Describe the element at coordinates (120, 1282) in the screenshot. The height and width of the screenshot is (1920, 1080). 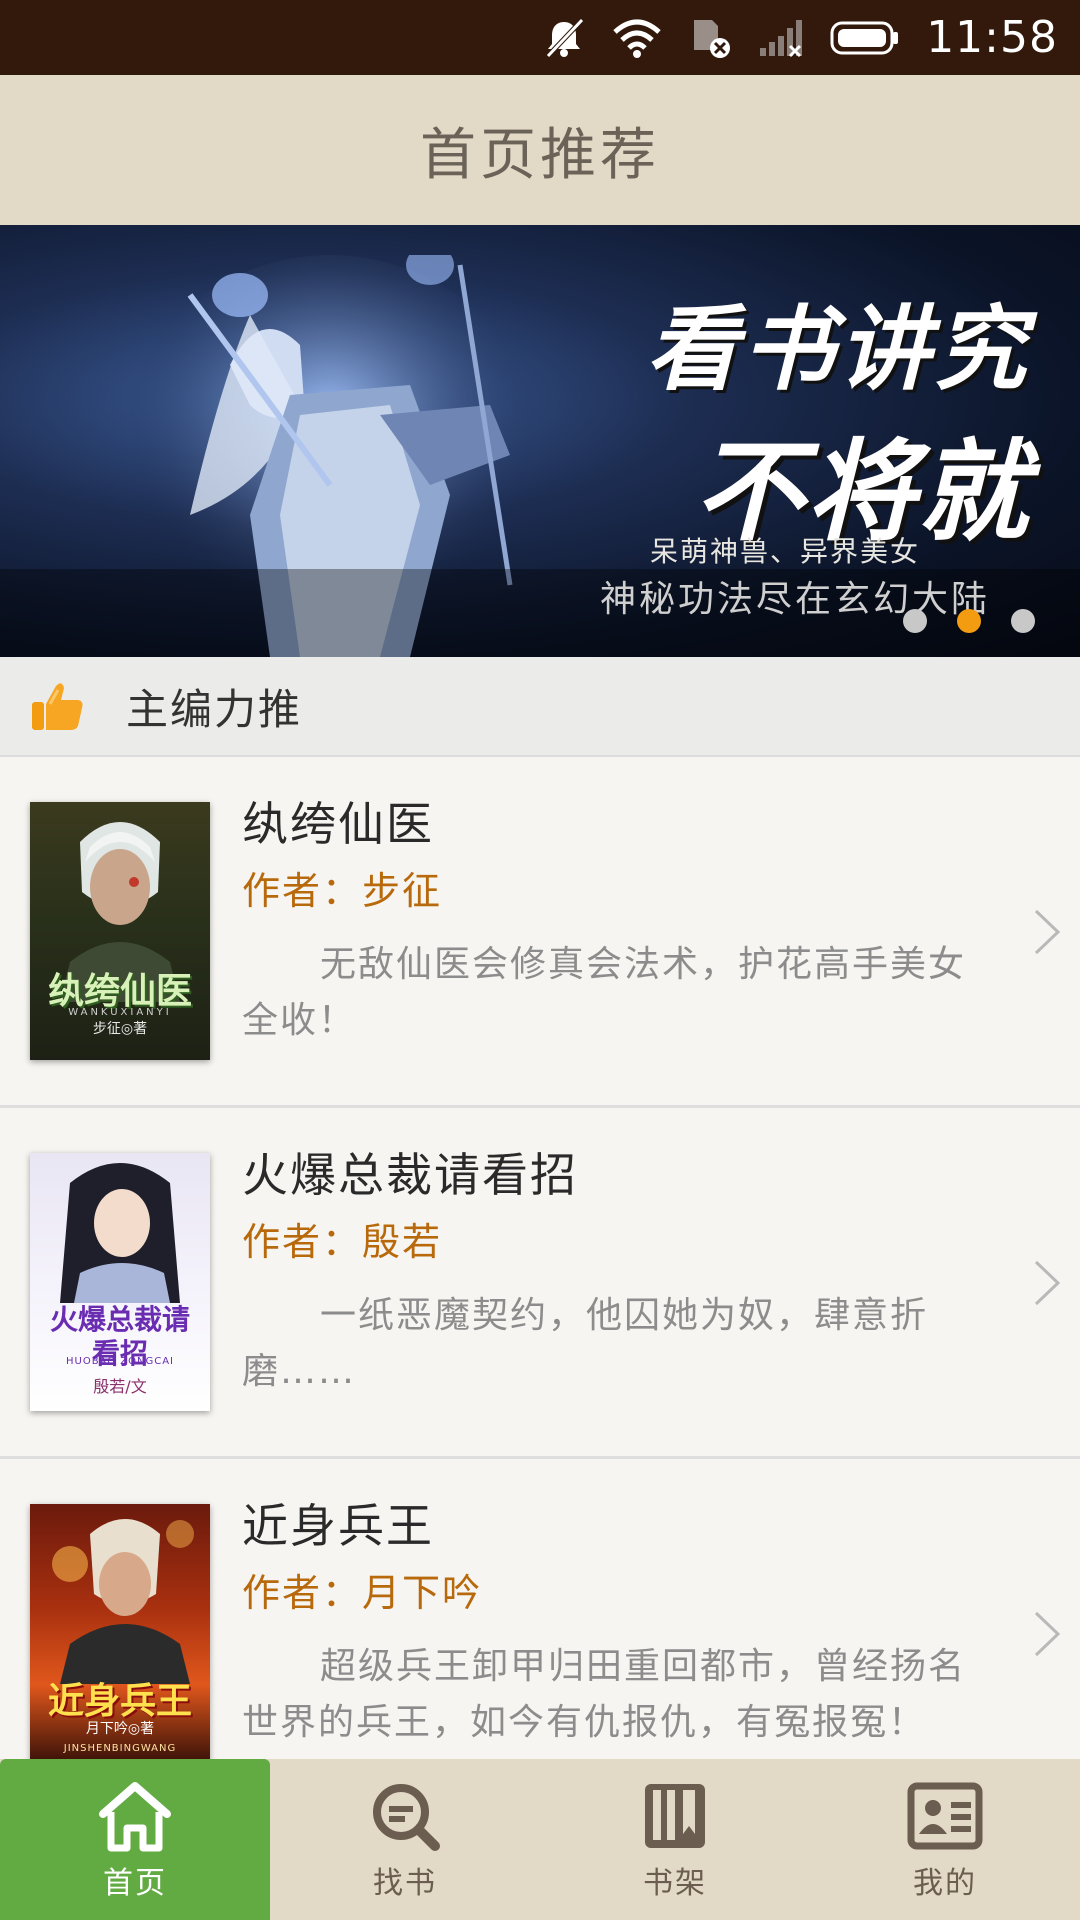
I see `book-cover: 火爆总裁请看招 HUOBAO ZONGCAI 殷若/文` at that location.